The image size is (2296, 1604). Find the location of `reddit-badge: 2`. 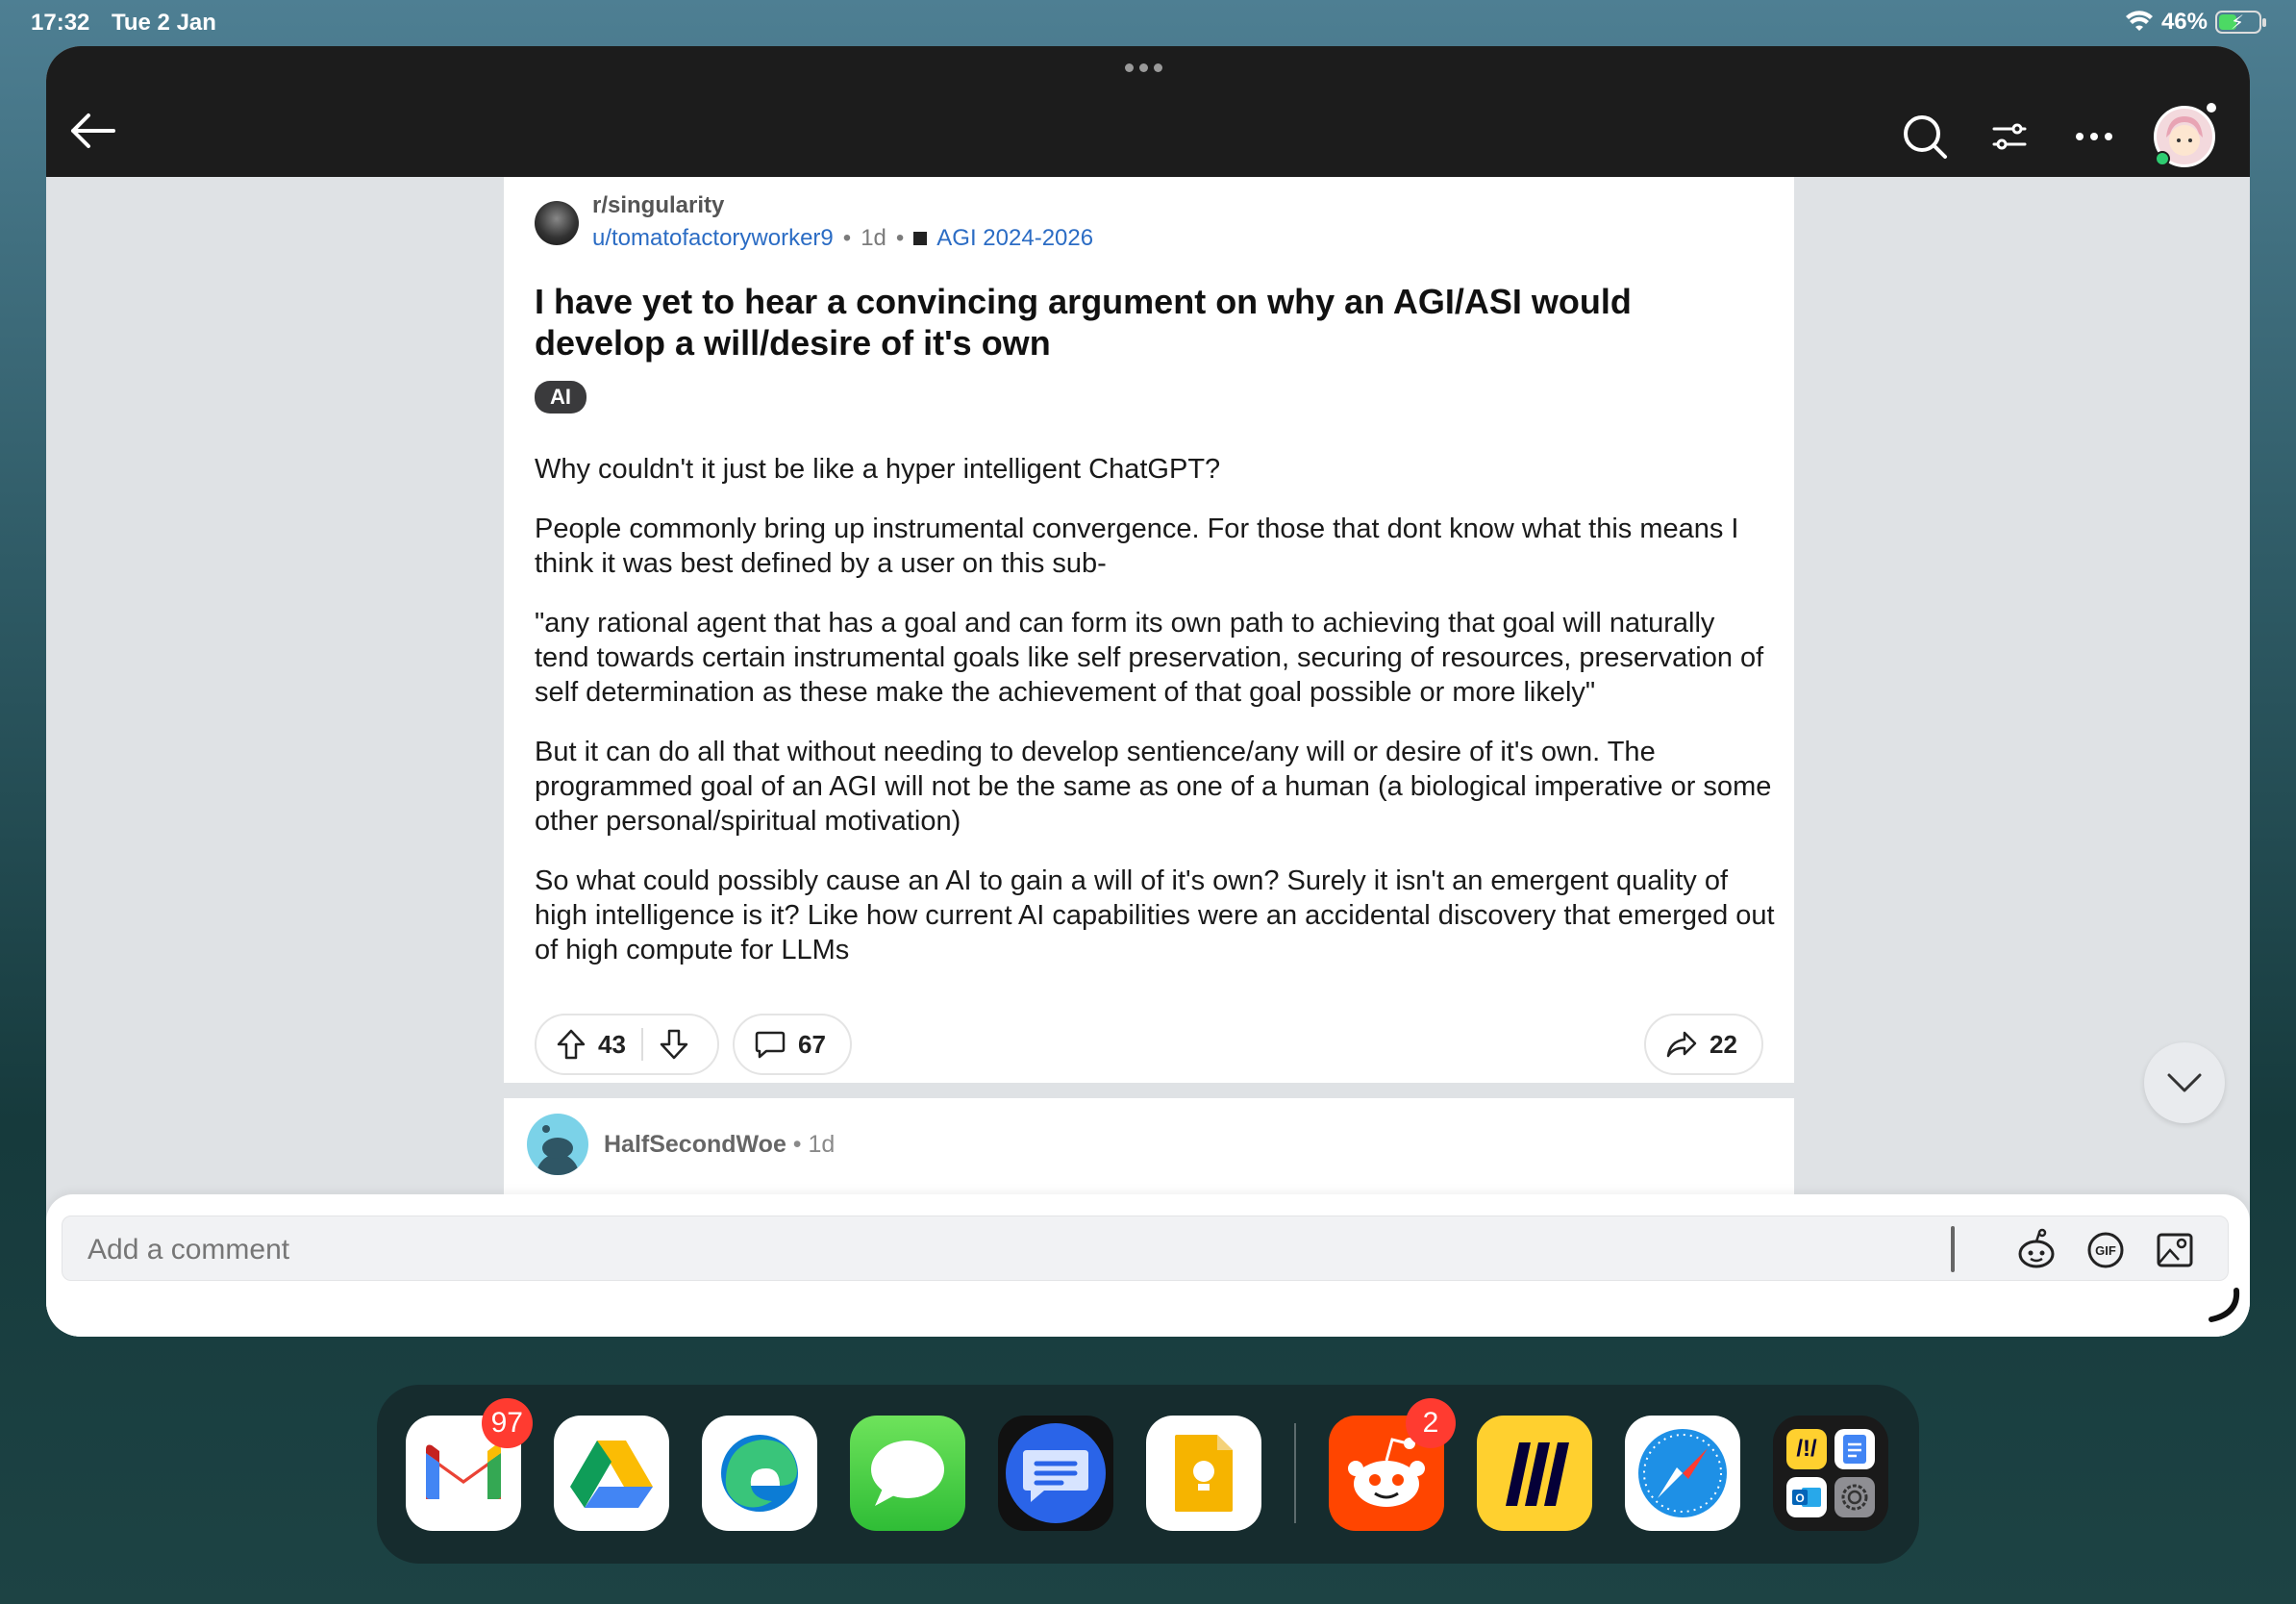

reddit-badge: 2 is located at coordinates (1431, 1423).